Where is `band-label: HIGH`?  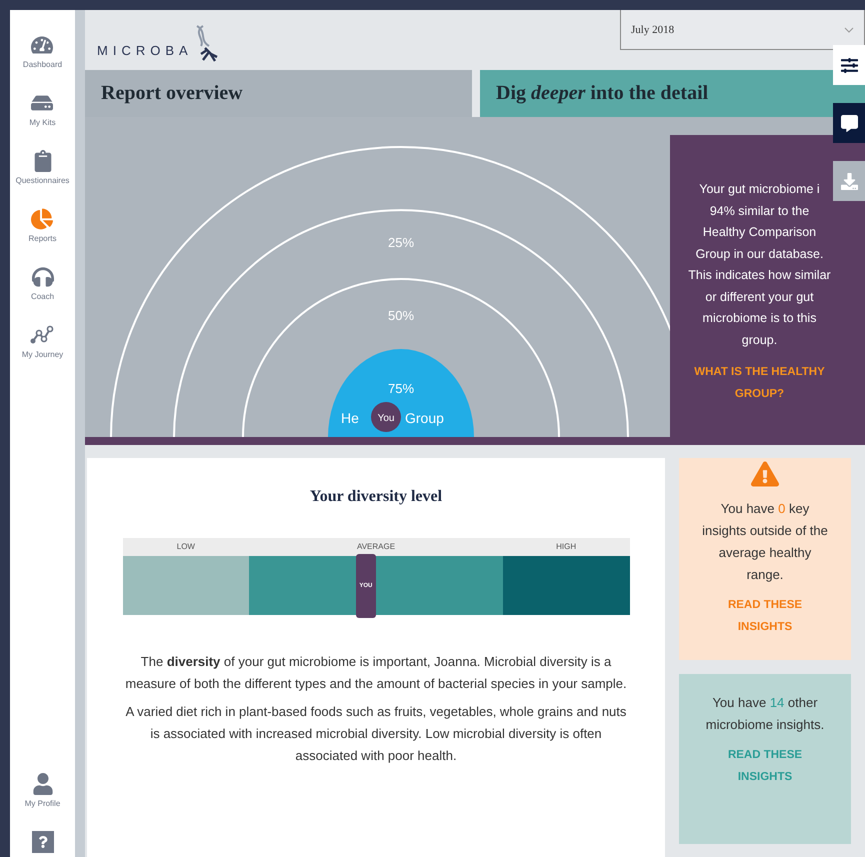 band-label: HIGH is located at coordinates (566, 547).